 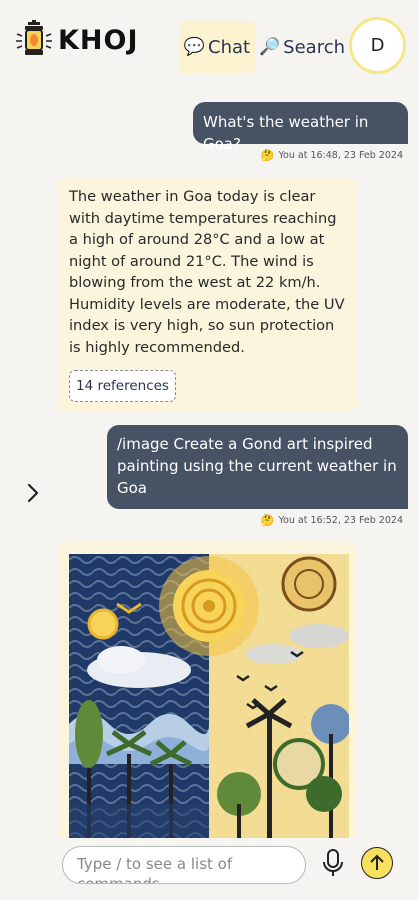 What do you see at coordinates (286, 133) in the screenshot?
I see `user-message-text: What's the weather in Goa?` at bounding box center [286, 133].